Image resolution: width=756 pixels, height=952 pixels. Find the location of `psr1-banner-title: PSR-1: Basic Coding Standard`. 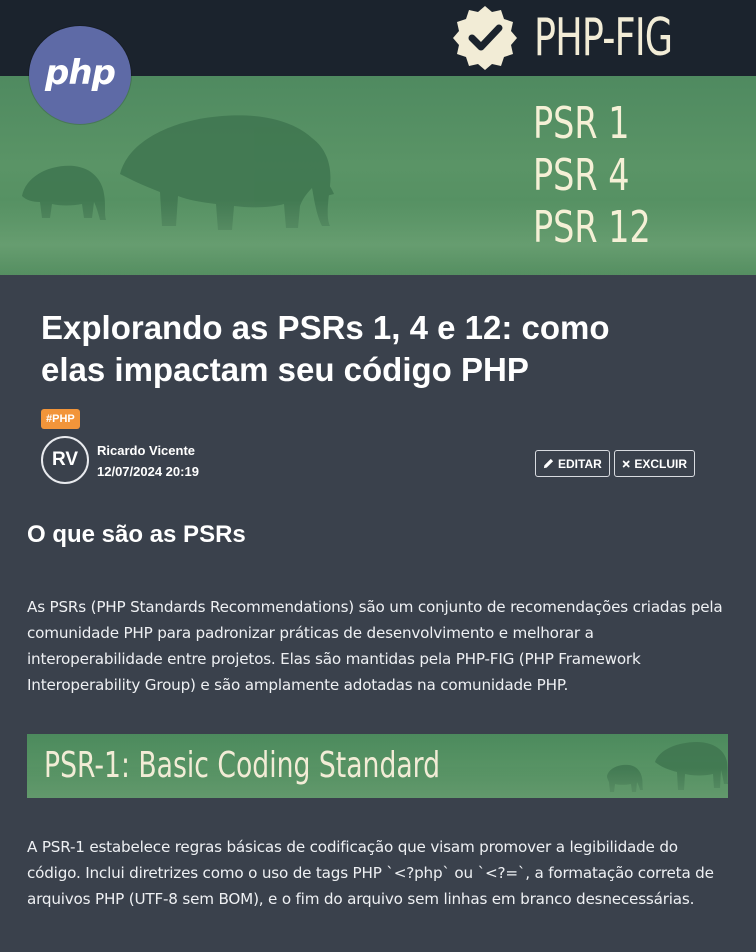

psr1-banner-title: PSR-1: Basic Coding Standard is located at coordinates (242, 765).